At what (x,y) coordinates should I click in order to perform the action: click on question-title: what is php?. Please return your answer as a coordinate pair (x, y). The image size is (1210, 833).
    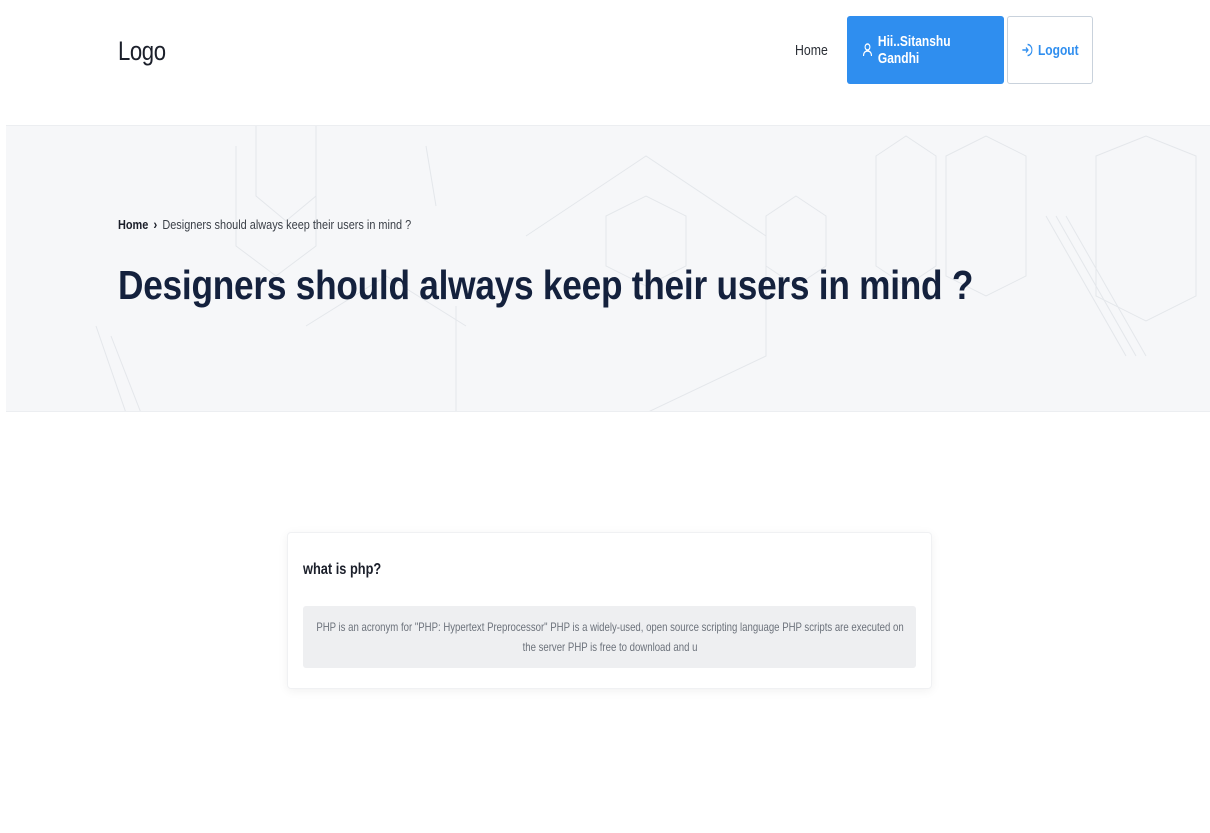
    Looking at the image, I should click on (342, 569).